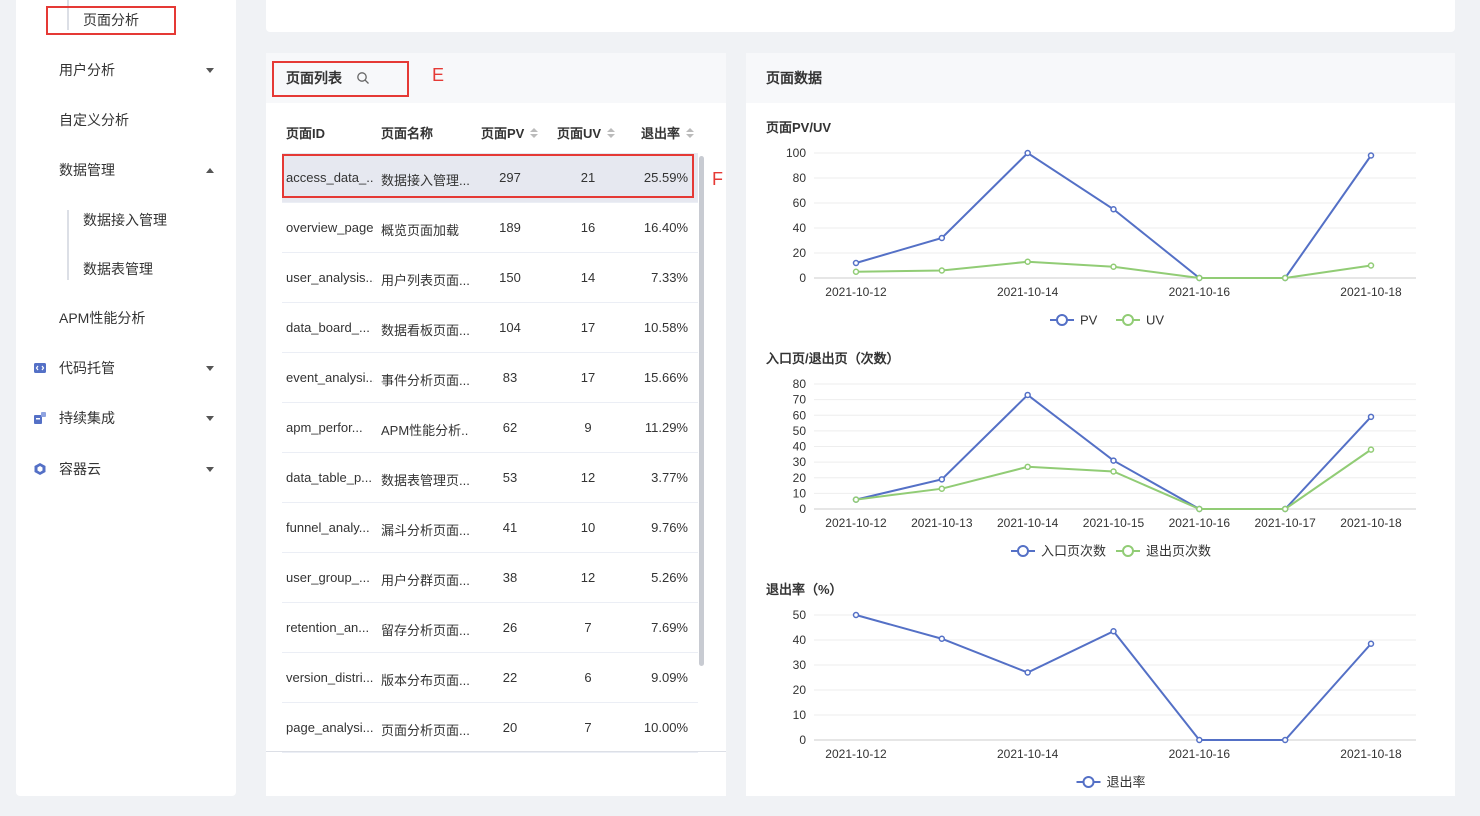 Image resolution: width=1480 pixels, height=816 pixels. What do you see at coordinates (490, 378) in the screenshot?
I see `table-row: event_analysi... 事件分析页面... 83 17 15.66%` at bounding box center [490, 378].